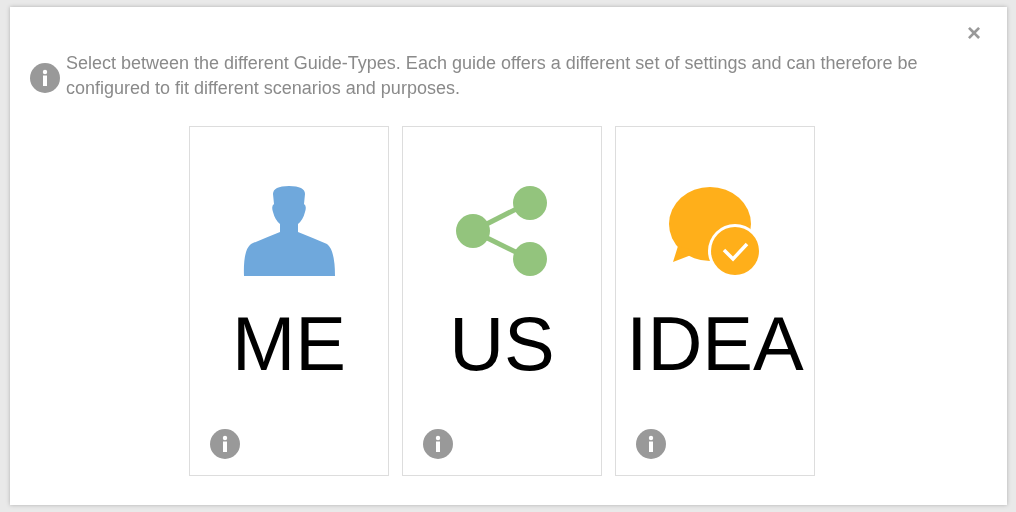 The height and width of the screenshot is (512, 1016). What do you see at coordinates (502, 232) in the screenshot?
I see `share-icon` at bounding box center [502, 232].